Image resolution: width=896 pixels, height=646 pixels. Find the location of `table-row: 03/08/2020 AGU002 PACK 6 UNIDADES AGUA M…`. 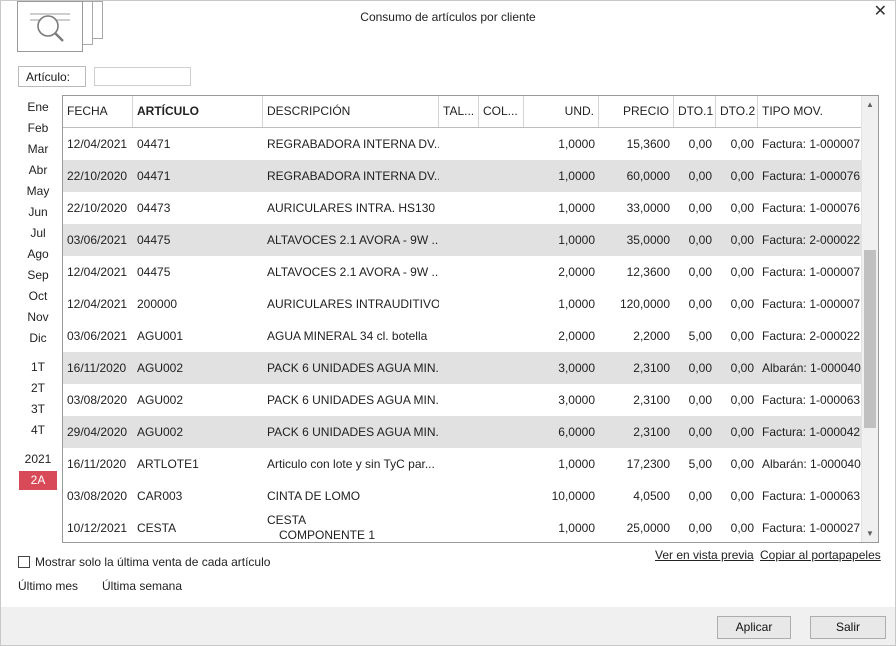

table-row: 03/08/2020 AGU002 PACK 6 UNIDADES AGUA M… is located at coordinates (462, 400).